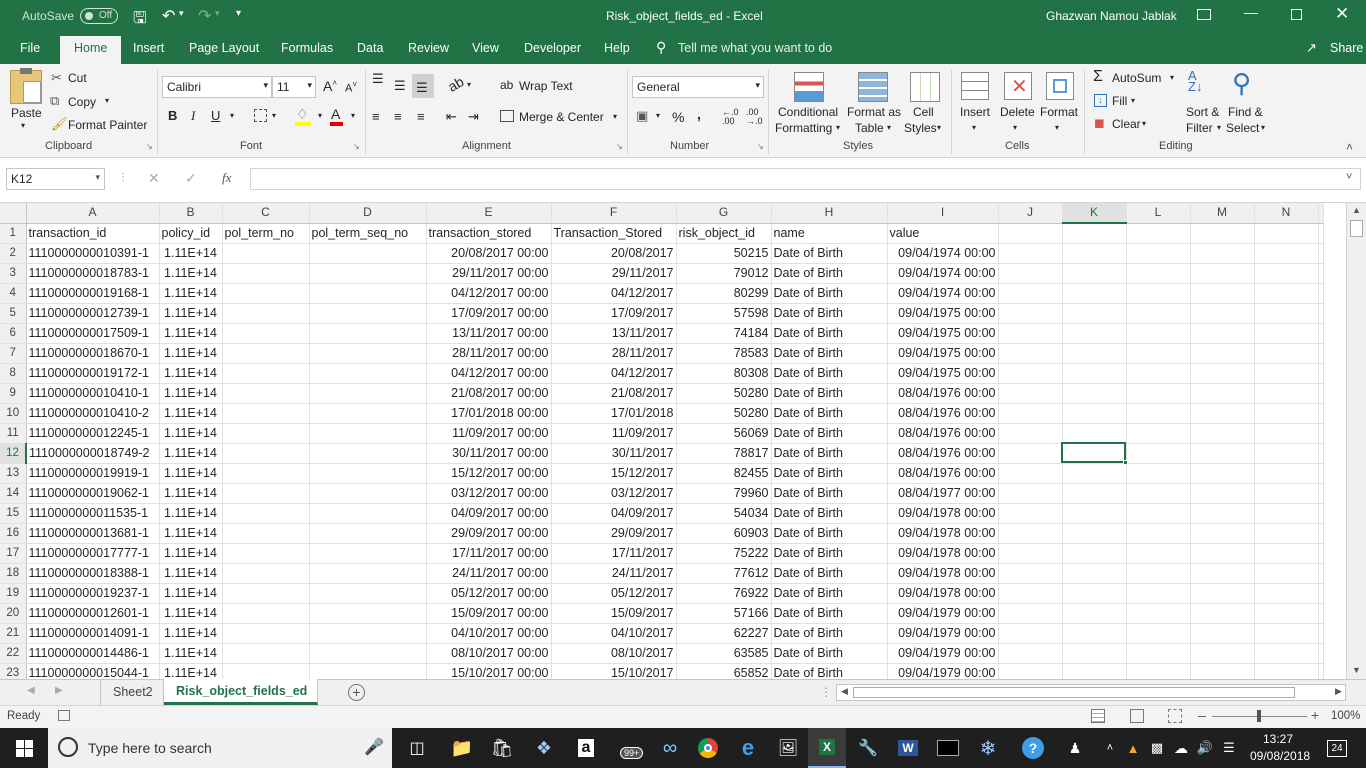 Image resolution: width=1366 pixels, height=768 pixels. What do you see at coordinates (489, 233) in the screenshot?
I see `header-cell: transaction_stored` at bounding box center [489, 233].